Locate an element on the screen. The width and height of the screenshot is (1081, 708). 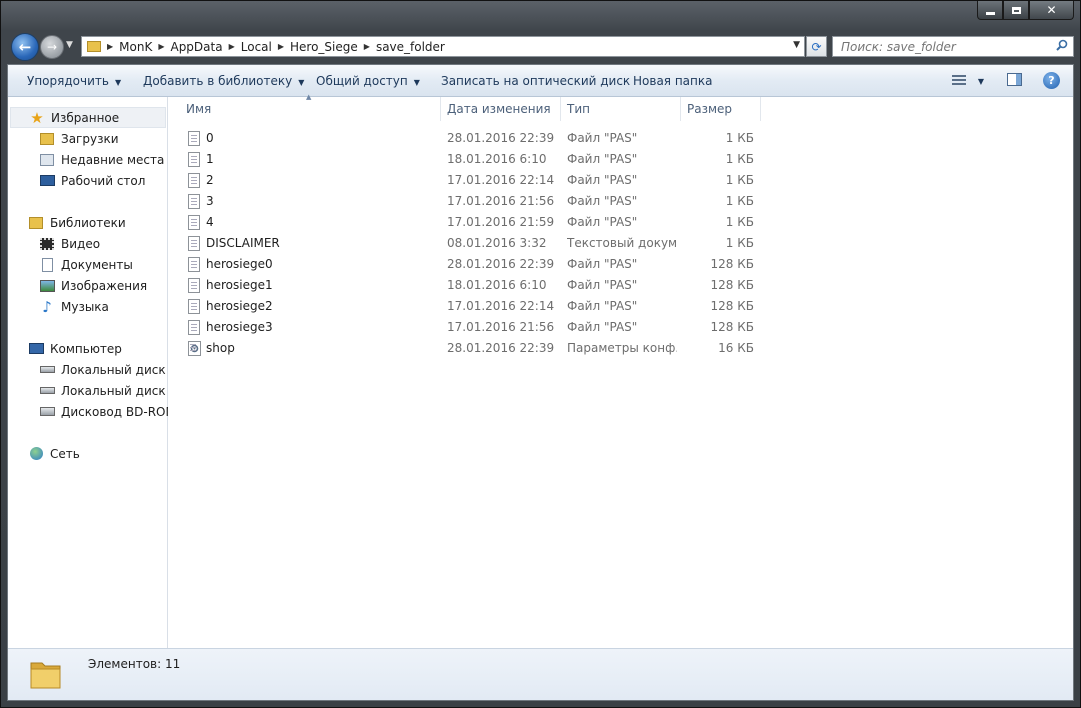
column-date: Дата изменения is located at coordinates (501, 109).